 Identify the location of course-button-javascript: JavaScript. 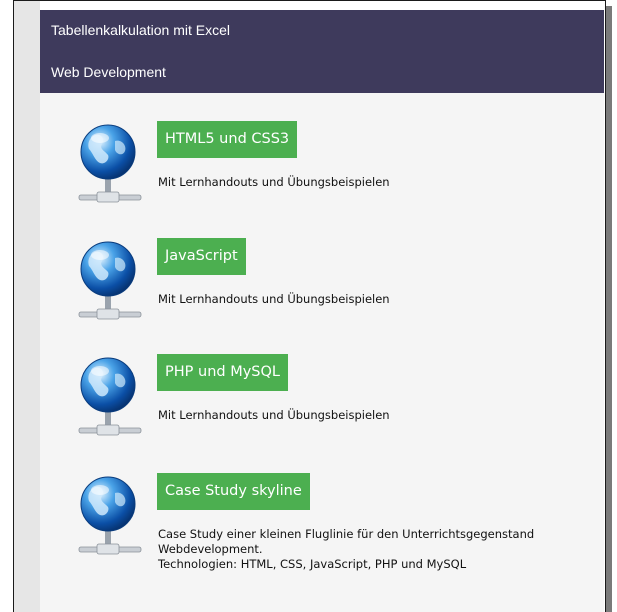
(201, 256).